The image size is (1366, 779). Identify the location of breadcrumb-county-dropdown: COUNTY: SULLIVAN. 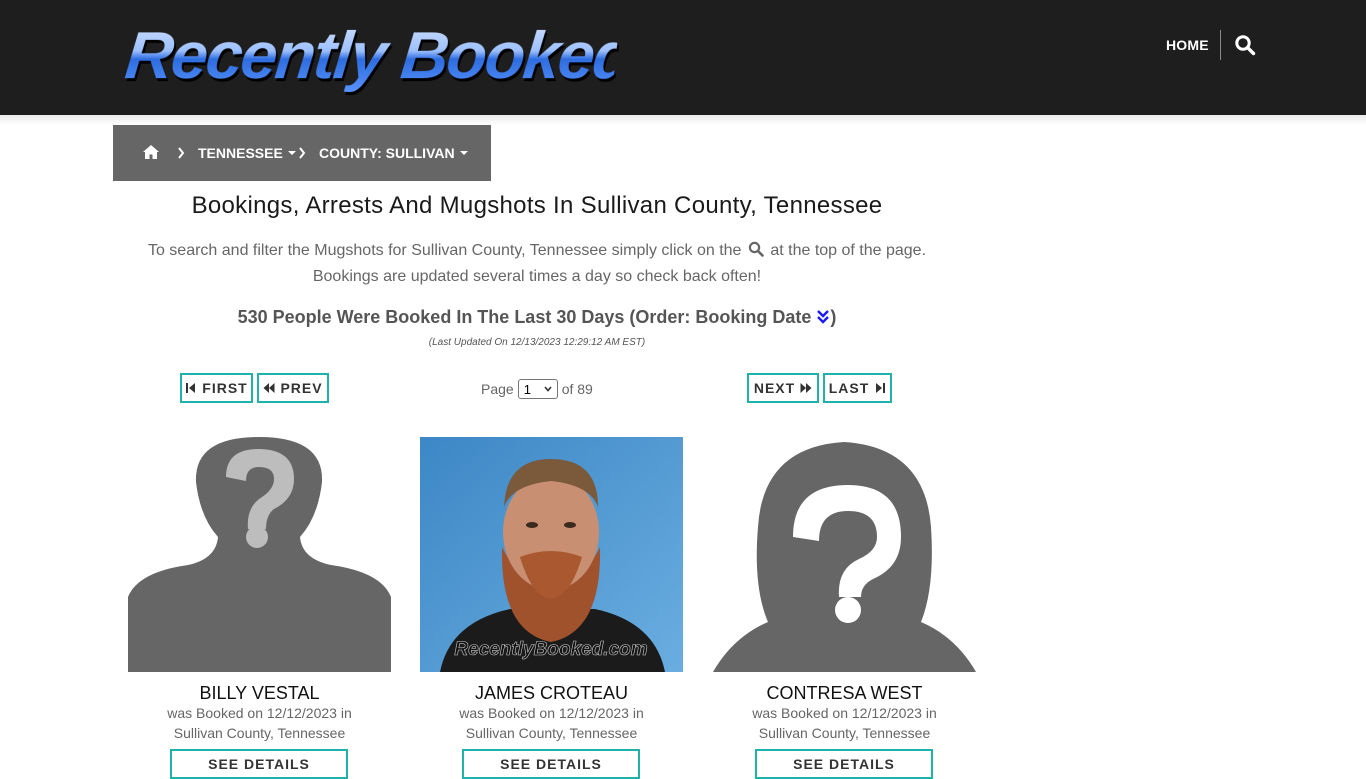
(393, 153).